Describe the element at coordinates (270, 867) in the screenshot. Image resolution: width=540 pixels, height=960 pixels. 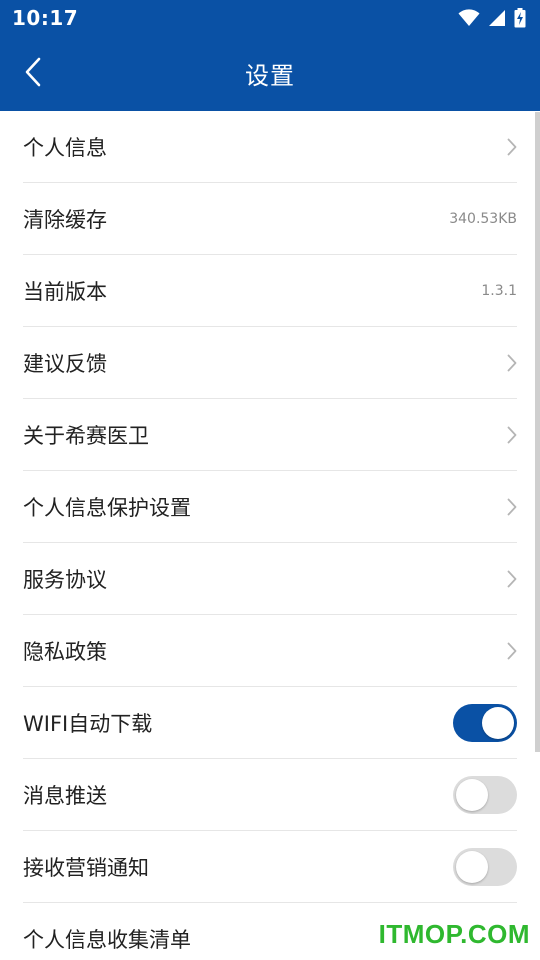
I see `settings-row-marketing-notifications: 接收营销通知` at that location.